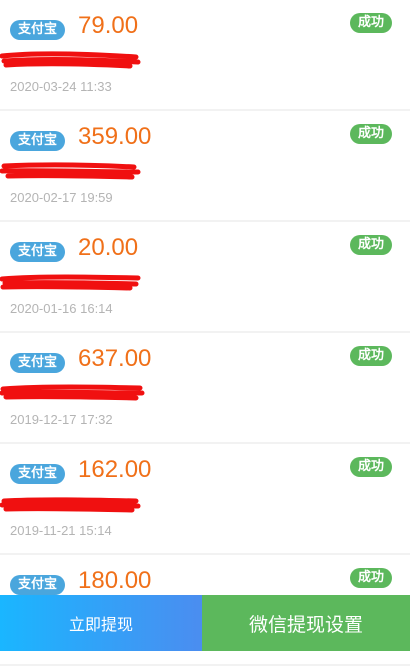  I want to click on withdrawal-amount: 180.00, so click(115, 580).